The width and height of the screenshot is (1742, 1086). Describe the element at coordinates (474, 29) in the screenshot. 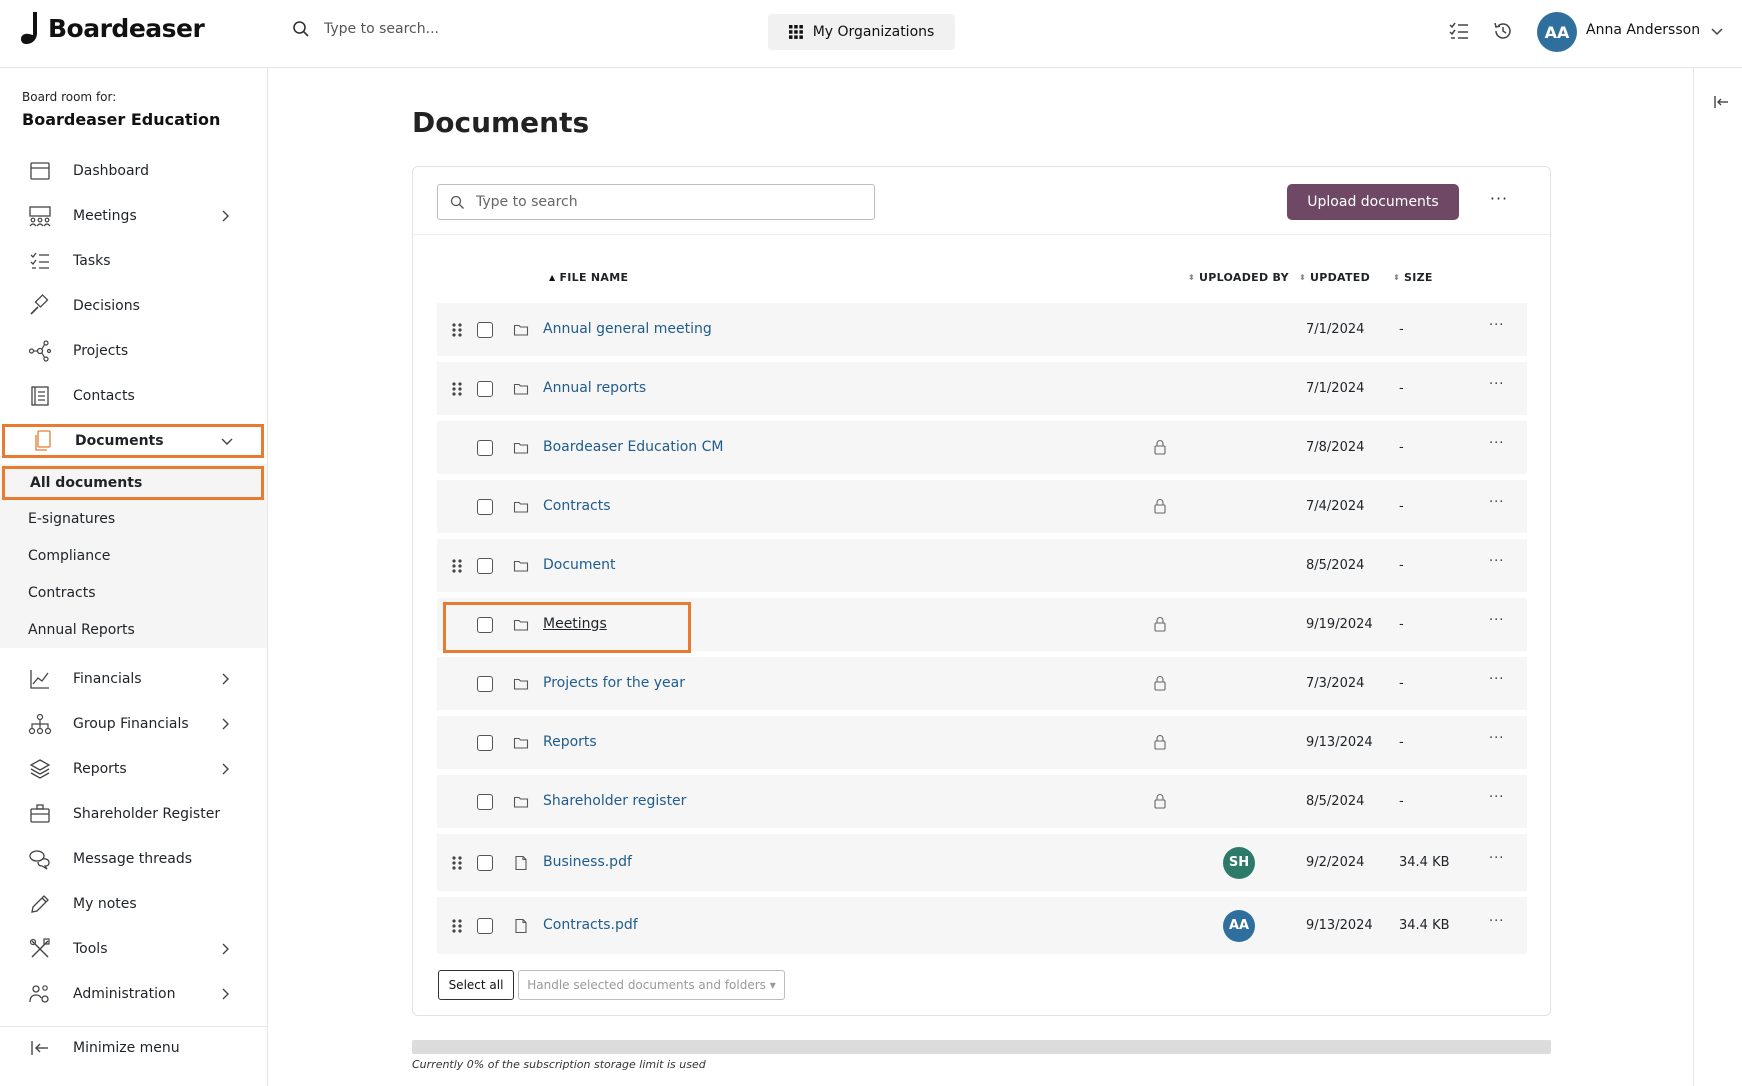

I see `global-search-input` at that location.